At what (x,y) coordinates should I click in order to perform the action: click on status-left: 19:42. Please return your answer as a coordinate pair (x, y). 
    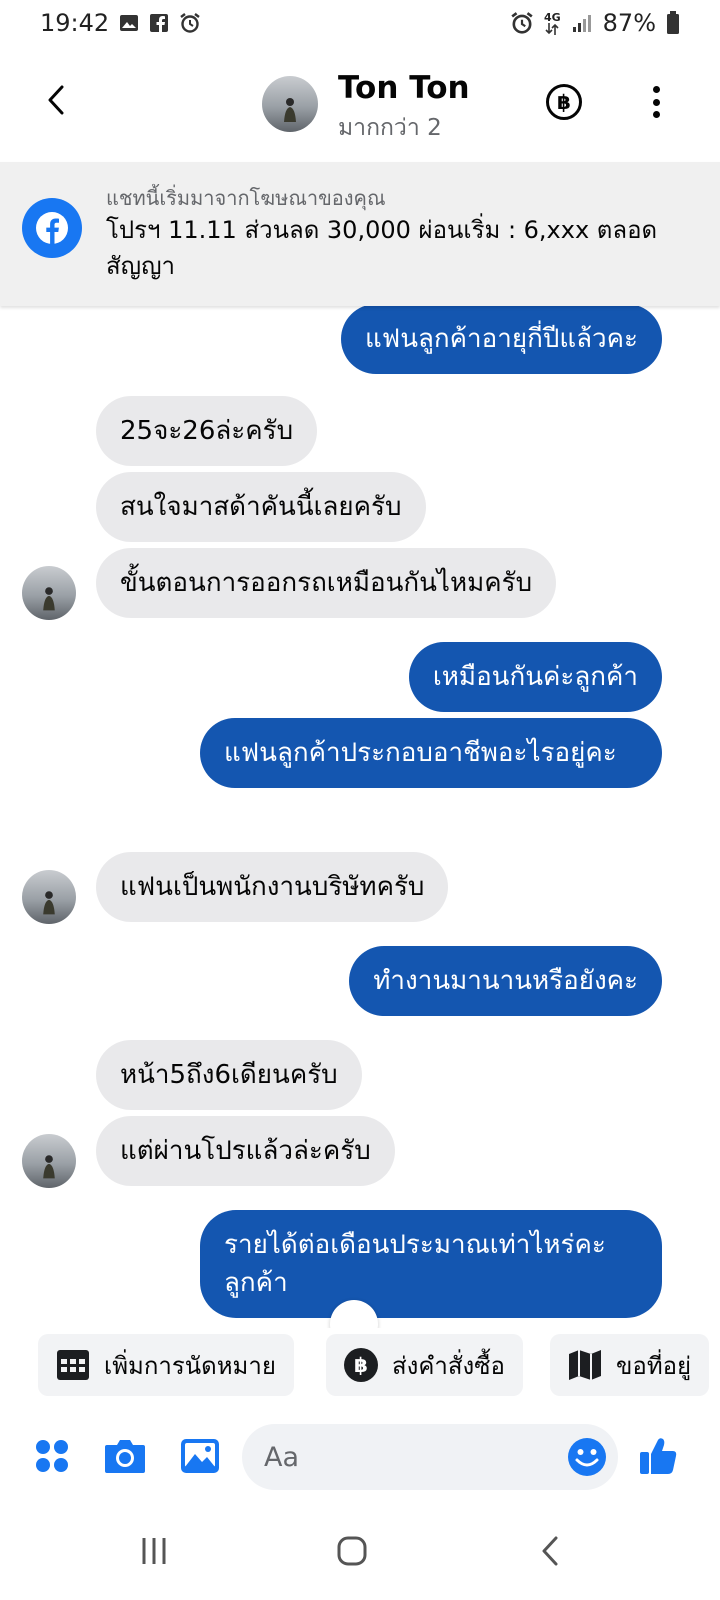
    Looking at the image, I should click on (120, 23).